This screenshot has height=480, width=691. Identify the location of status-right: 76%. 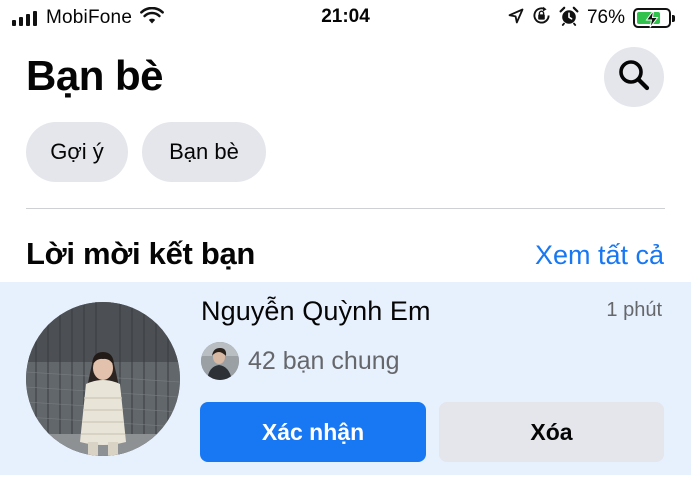
(591, 18).